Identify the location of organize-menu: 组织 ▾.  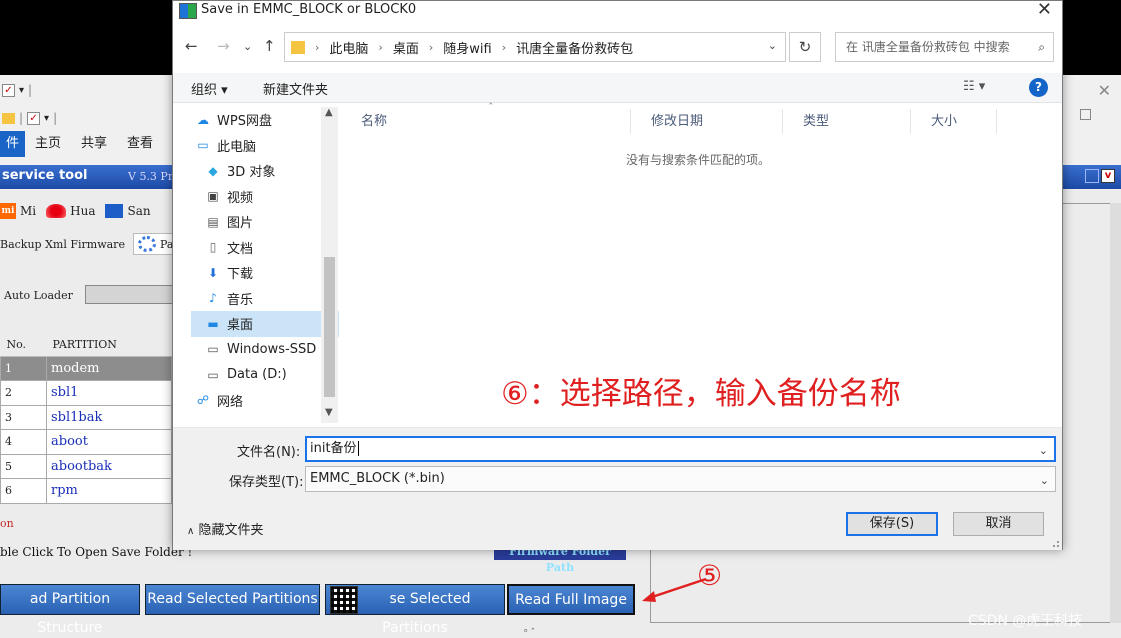
(209, 88).